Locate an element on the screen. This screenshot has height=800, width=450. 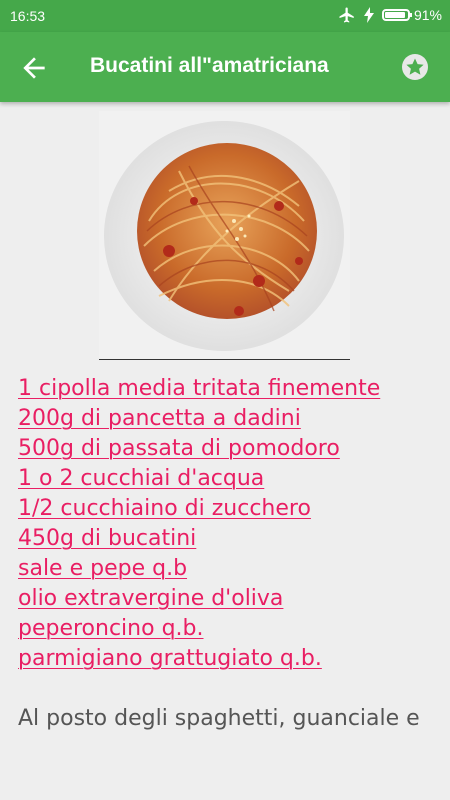
status-icons: 91% is located at coordinates (390, 15).